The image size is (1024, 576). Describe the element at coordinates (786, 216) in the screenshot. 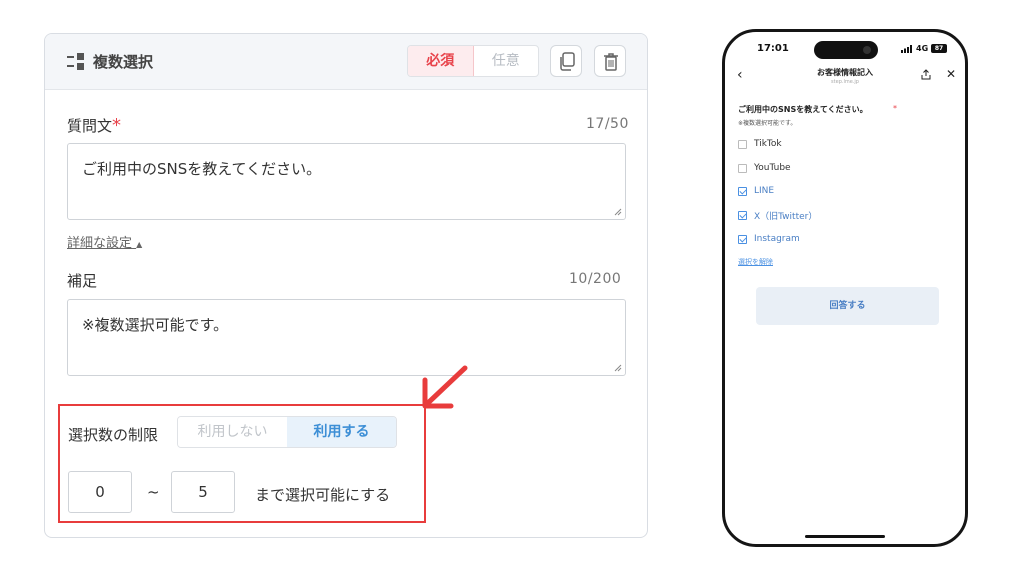

I see `option-label: X（旧Twitter）` at that location.